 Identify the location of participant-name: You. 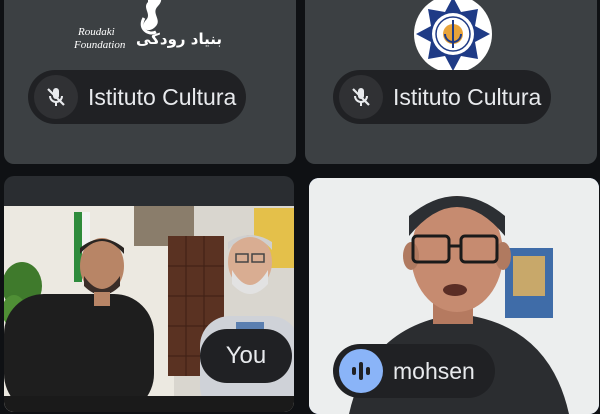
(246, 355).